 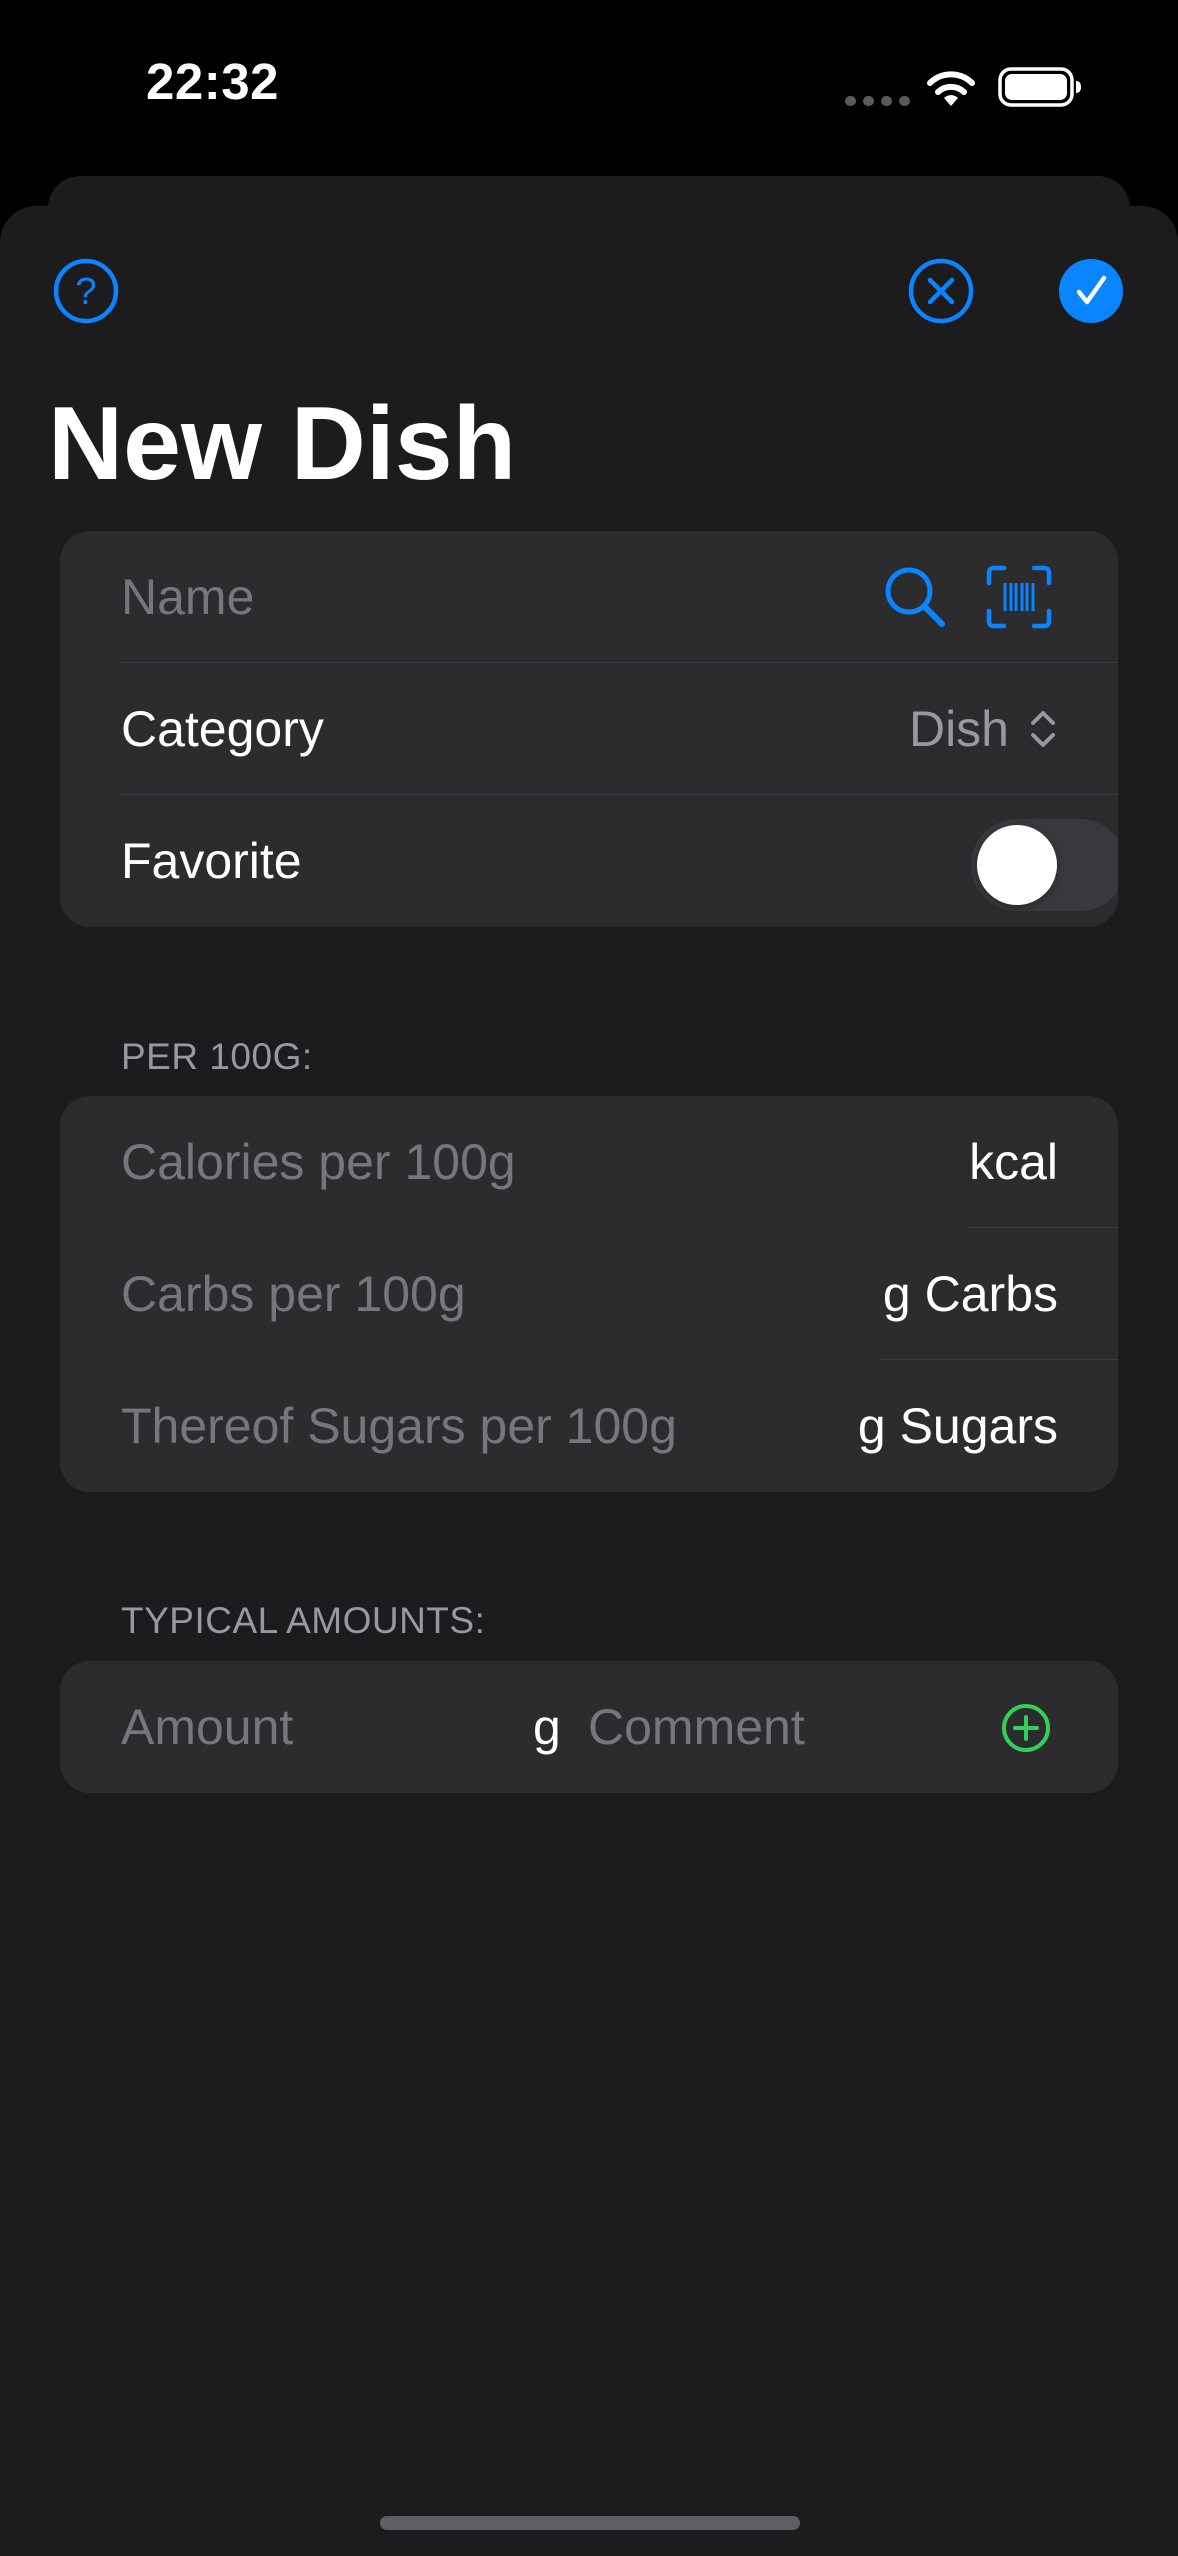 I want to click on typical-amounts-section: Amount g Comment, so click(x=589, y=1727).